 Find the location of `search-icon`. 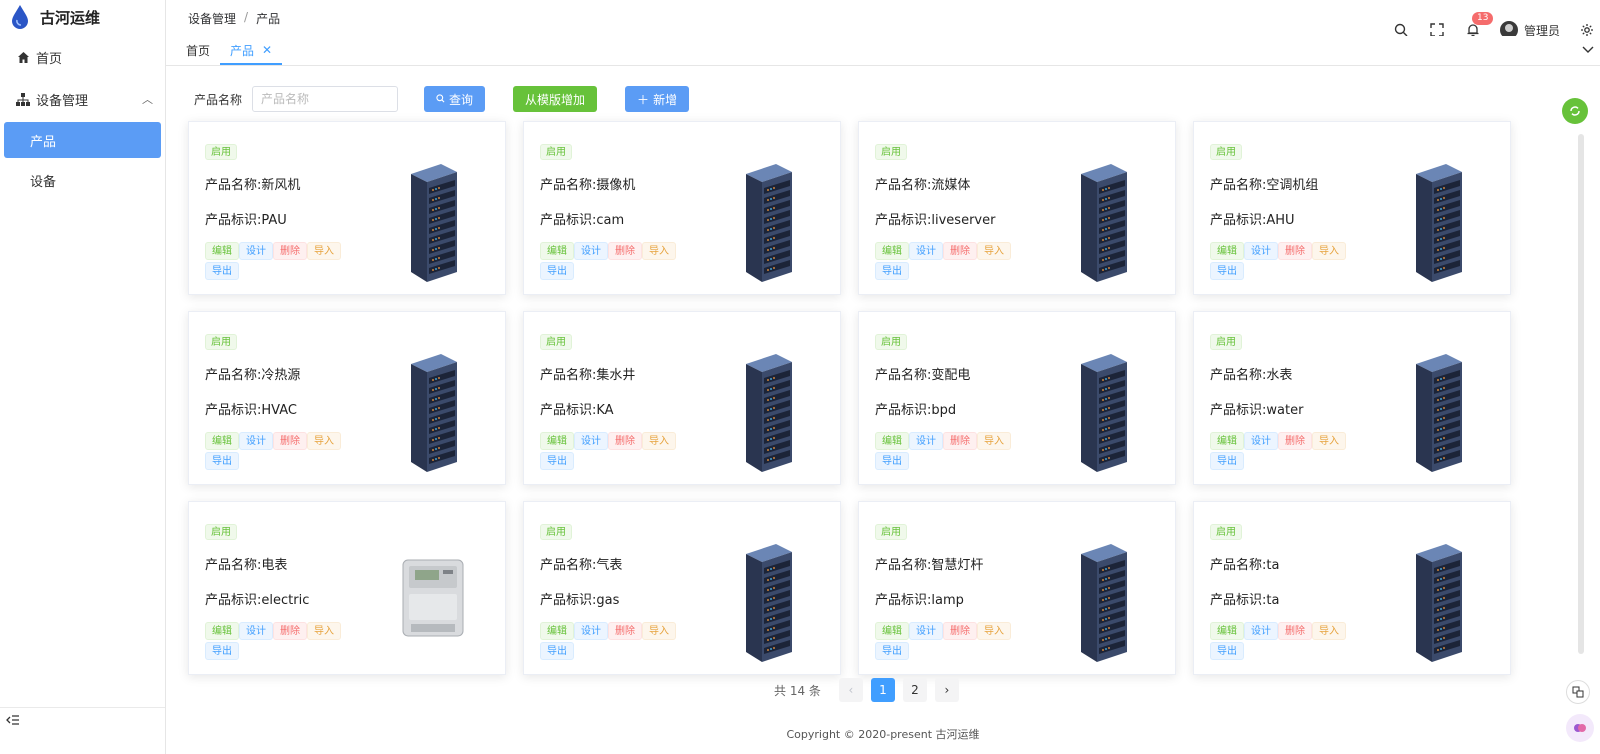

search-icon is located at coordinates (440, 99).